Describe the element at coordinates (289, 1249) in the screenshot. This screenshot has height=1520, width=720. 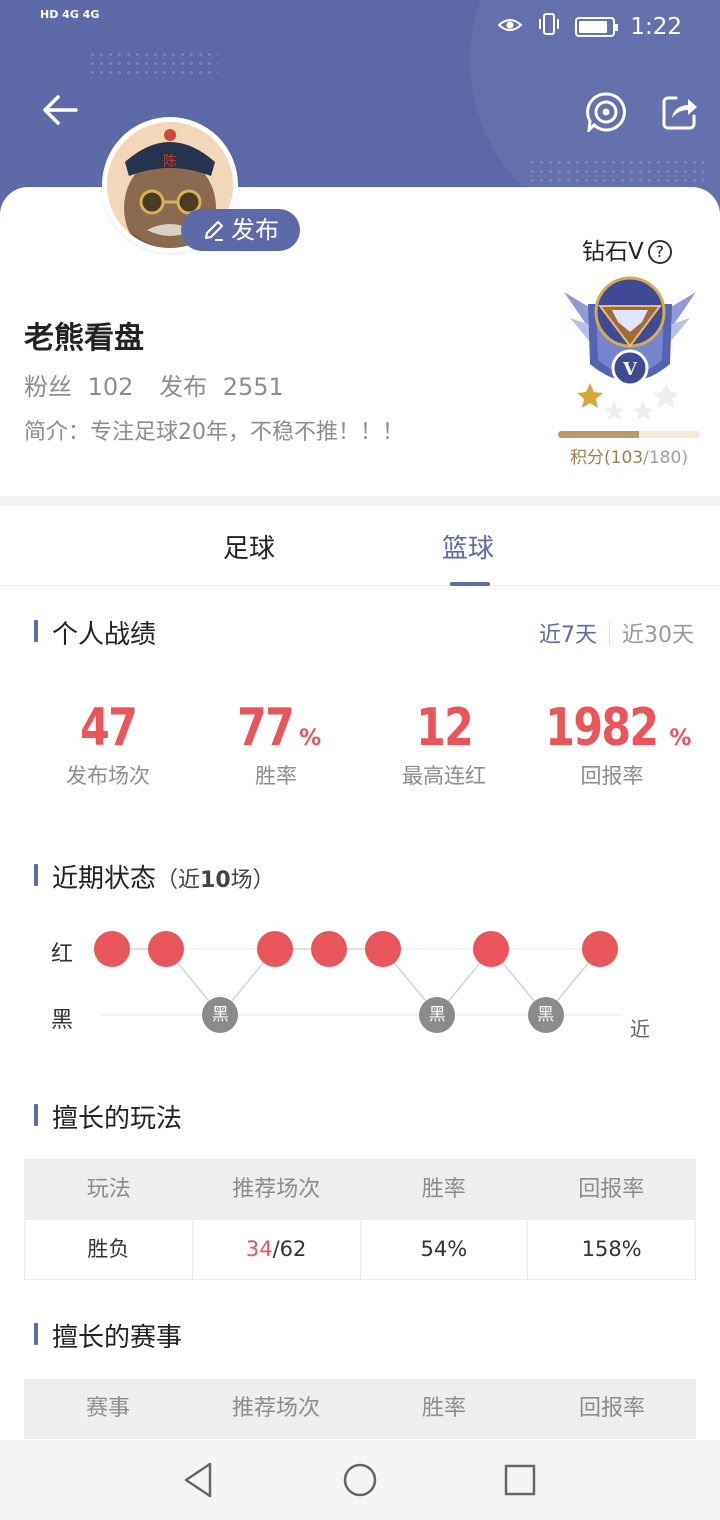
I see `cell-total: /62` at that location.